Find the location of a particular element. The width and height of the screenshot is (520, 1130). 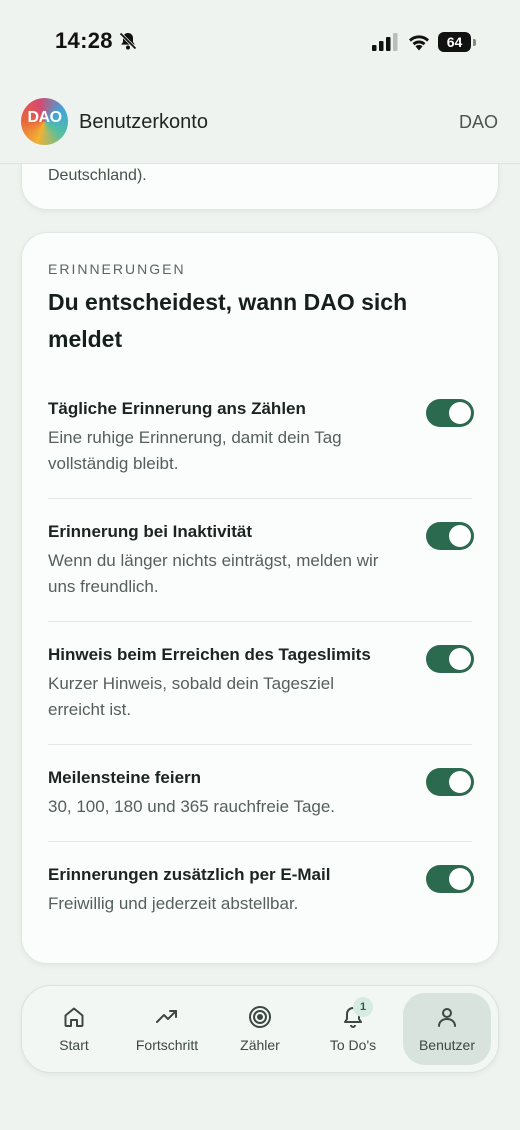

page-title: Benutzerkonto is located at coordinates (143, 122).